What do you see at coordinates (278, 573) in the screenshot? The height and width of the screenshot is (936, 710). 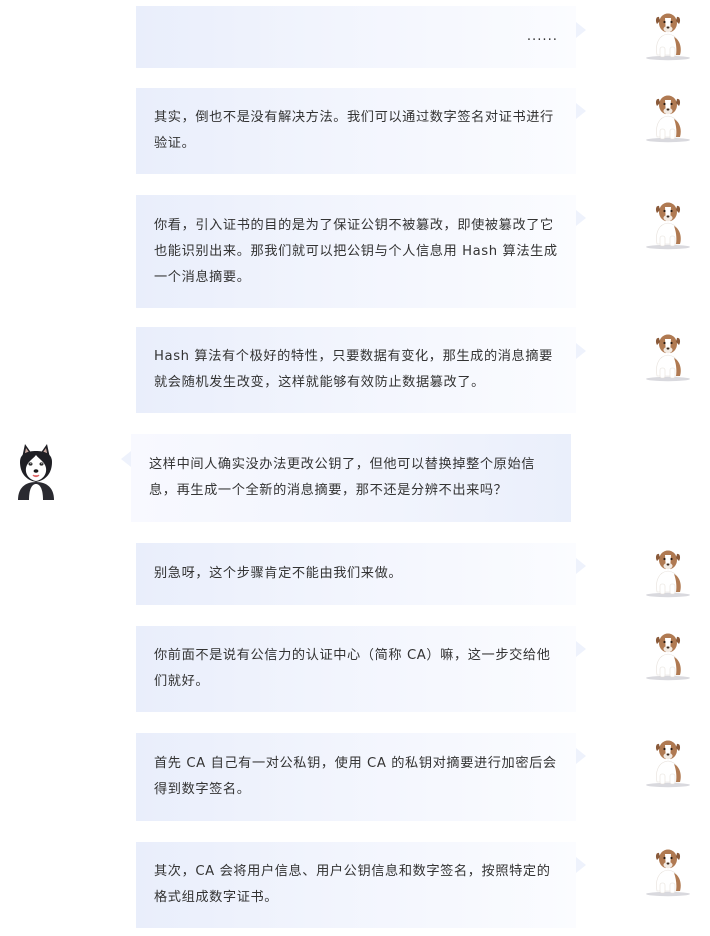 I see `message-text: 别急呀，这个步骤肯定不能由我们来做。` at bounding box center [278, 573].